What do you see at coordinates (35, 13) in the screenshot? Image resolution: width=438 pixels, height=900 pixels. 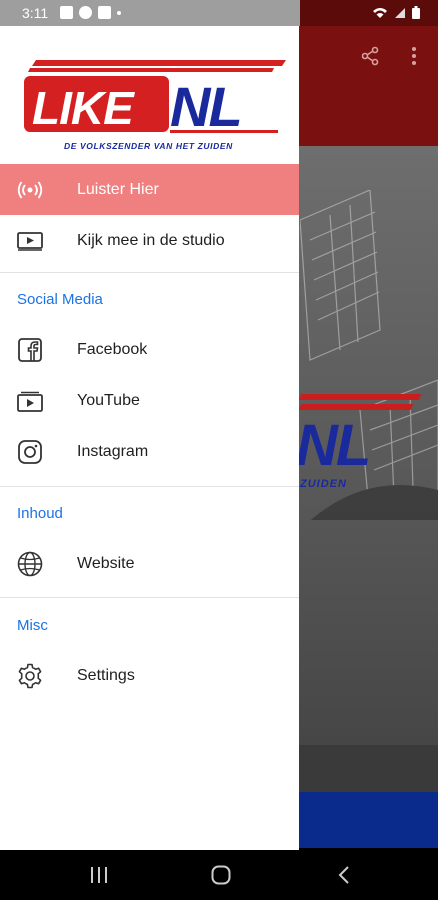 I see `status-time: 3:11` at bounding box center [35, 13].